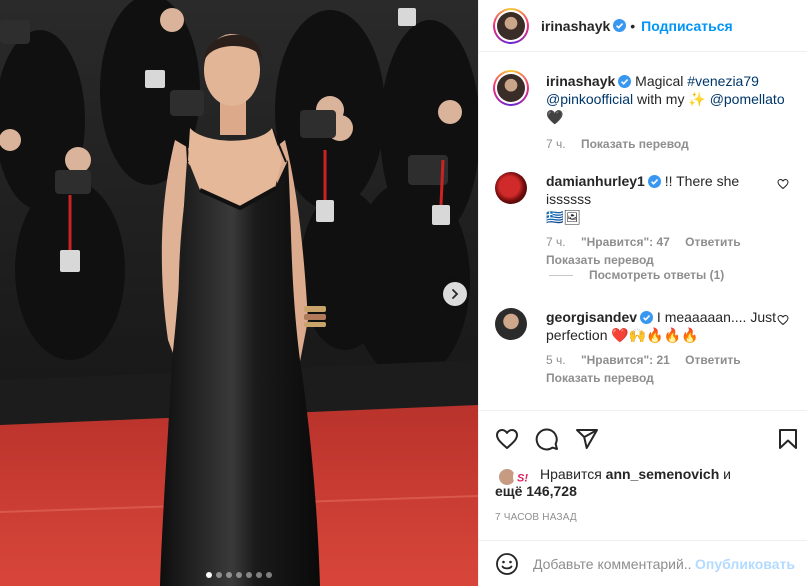  Describe the element at coordinates (595, 181) in the screenshot. I see `comment-username: damianhurley1` at that location.